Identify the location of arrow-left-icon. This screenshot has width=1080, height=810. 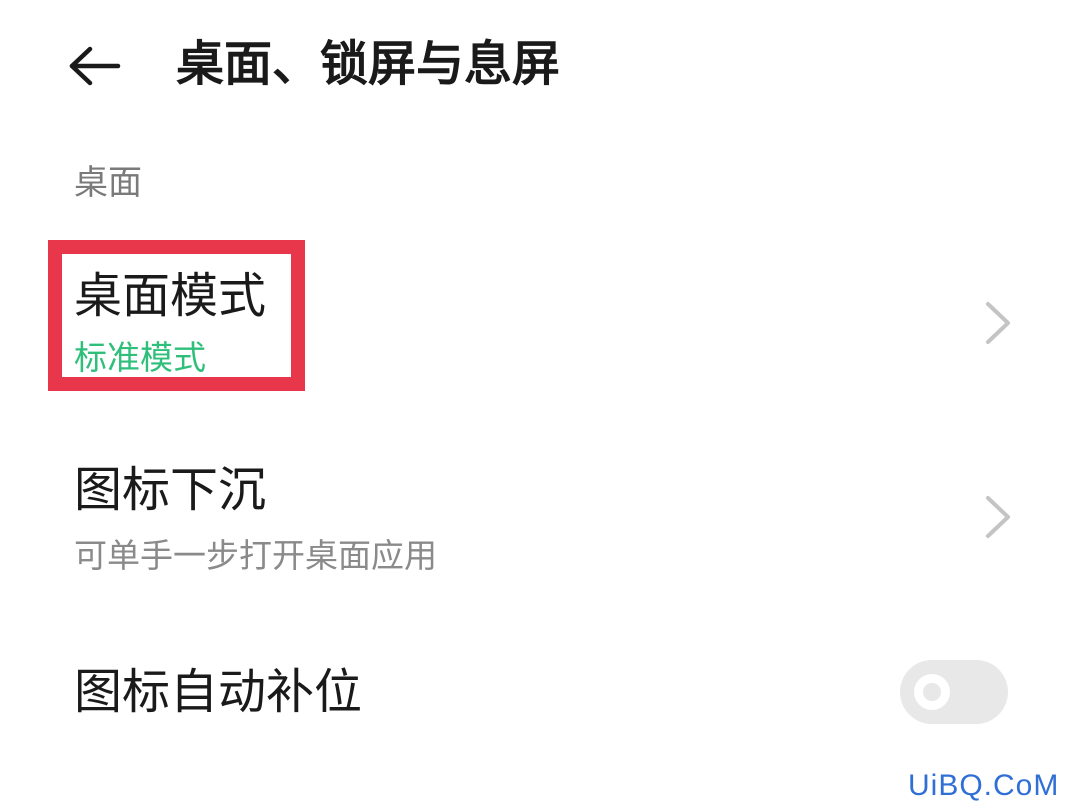
(95, 66).